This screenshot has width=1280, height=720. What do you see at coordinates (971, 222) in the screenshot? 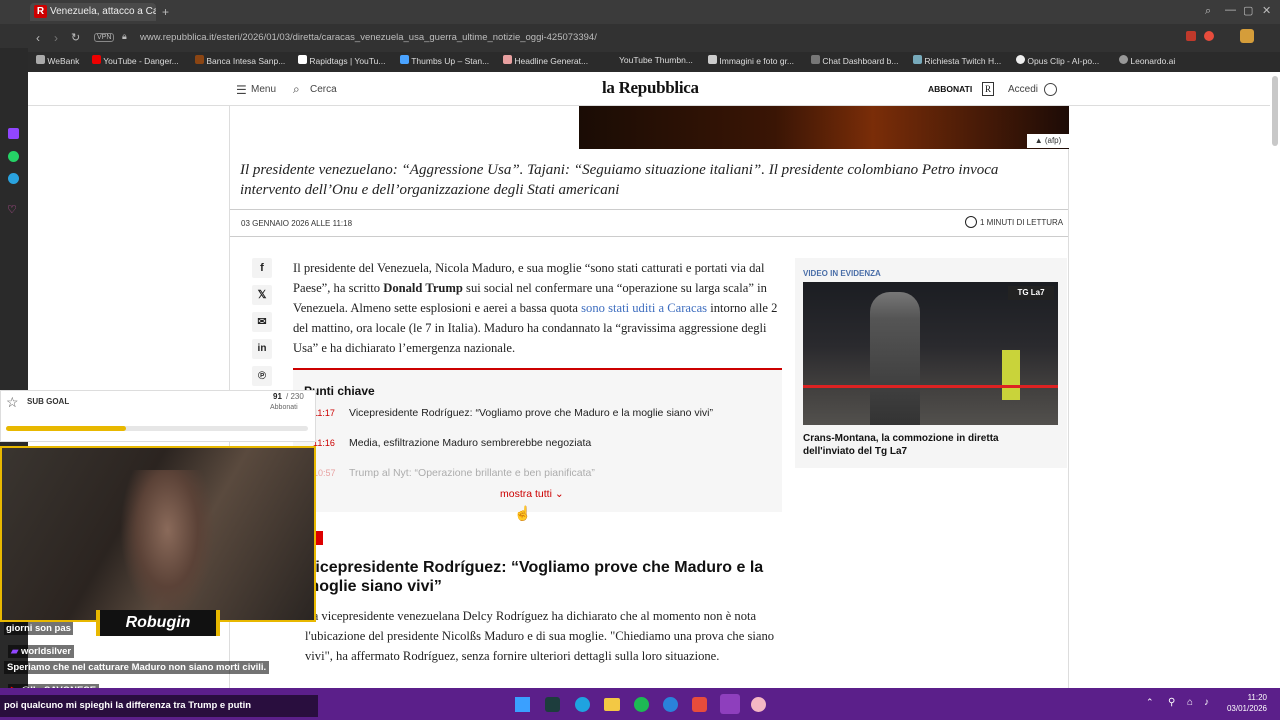
I see `clock-icon` at bounding box center [971, 222].